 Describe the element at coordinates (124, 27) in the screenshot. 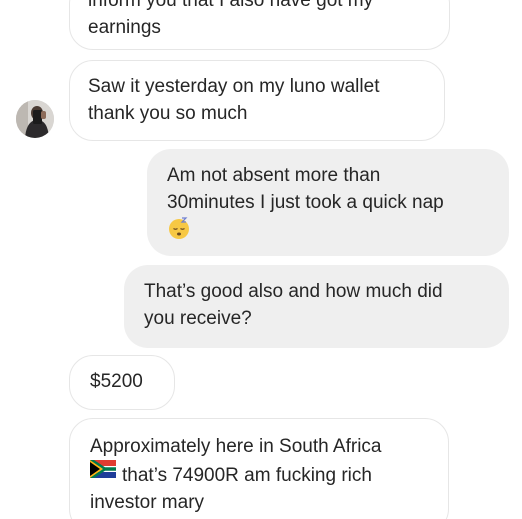

I see `message-text-line: earnings` at that location.